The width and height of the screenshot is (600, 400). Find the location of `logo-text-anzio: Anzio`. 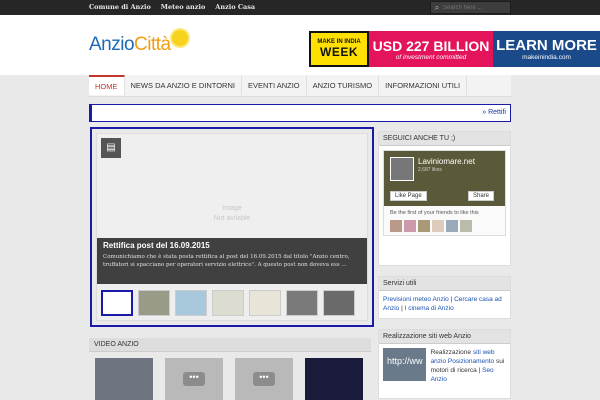

logo-text-anzio: Anzio is located at coordinates (112, 44).